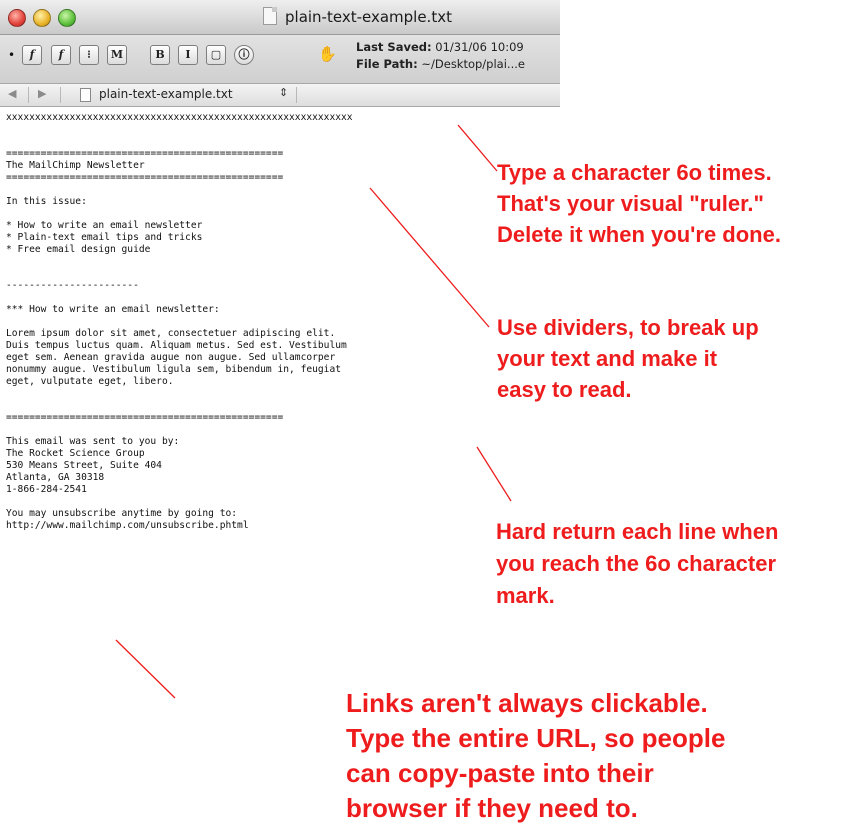 Image resolution: width=845 pixels, height=837 pixels. Describe the element at coordinates (46, 201) in the screenshot. I see `document-line: In this issue:` at that location.